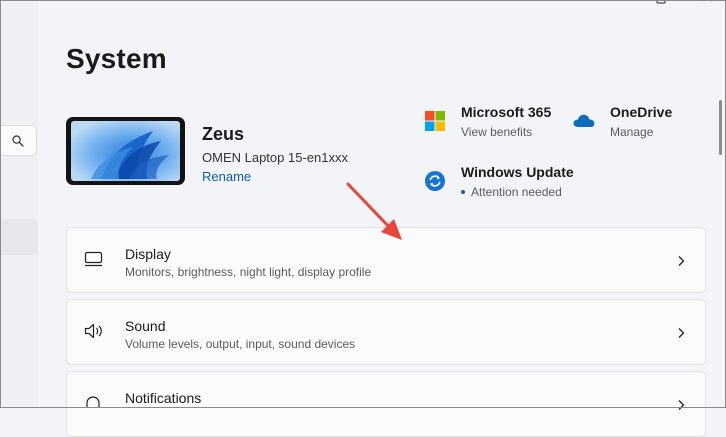 This screenshot has width=726, height=437. What do you see at coordinates (226, 176) in the screenshot?
I see `rename-link: Rename` at bounding box center [226, 176].